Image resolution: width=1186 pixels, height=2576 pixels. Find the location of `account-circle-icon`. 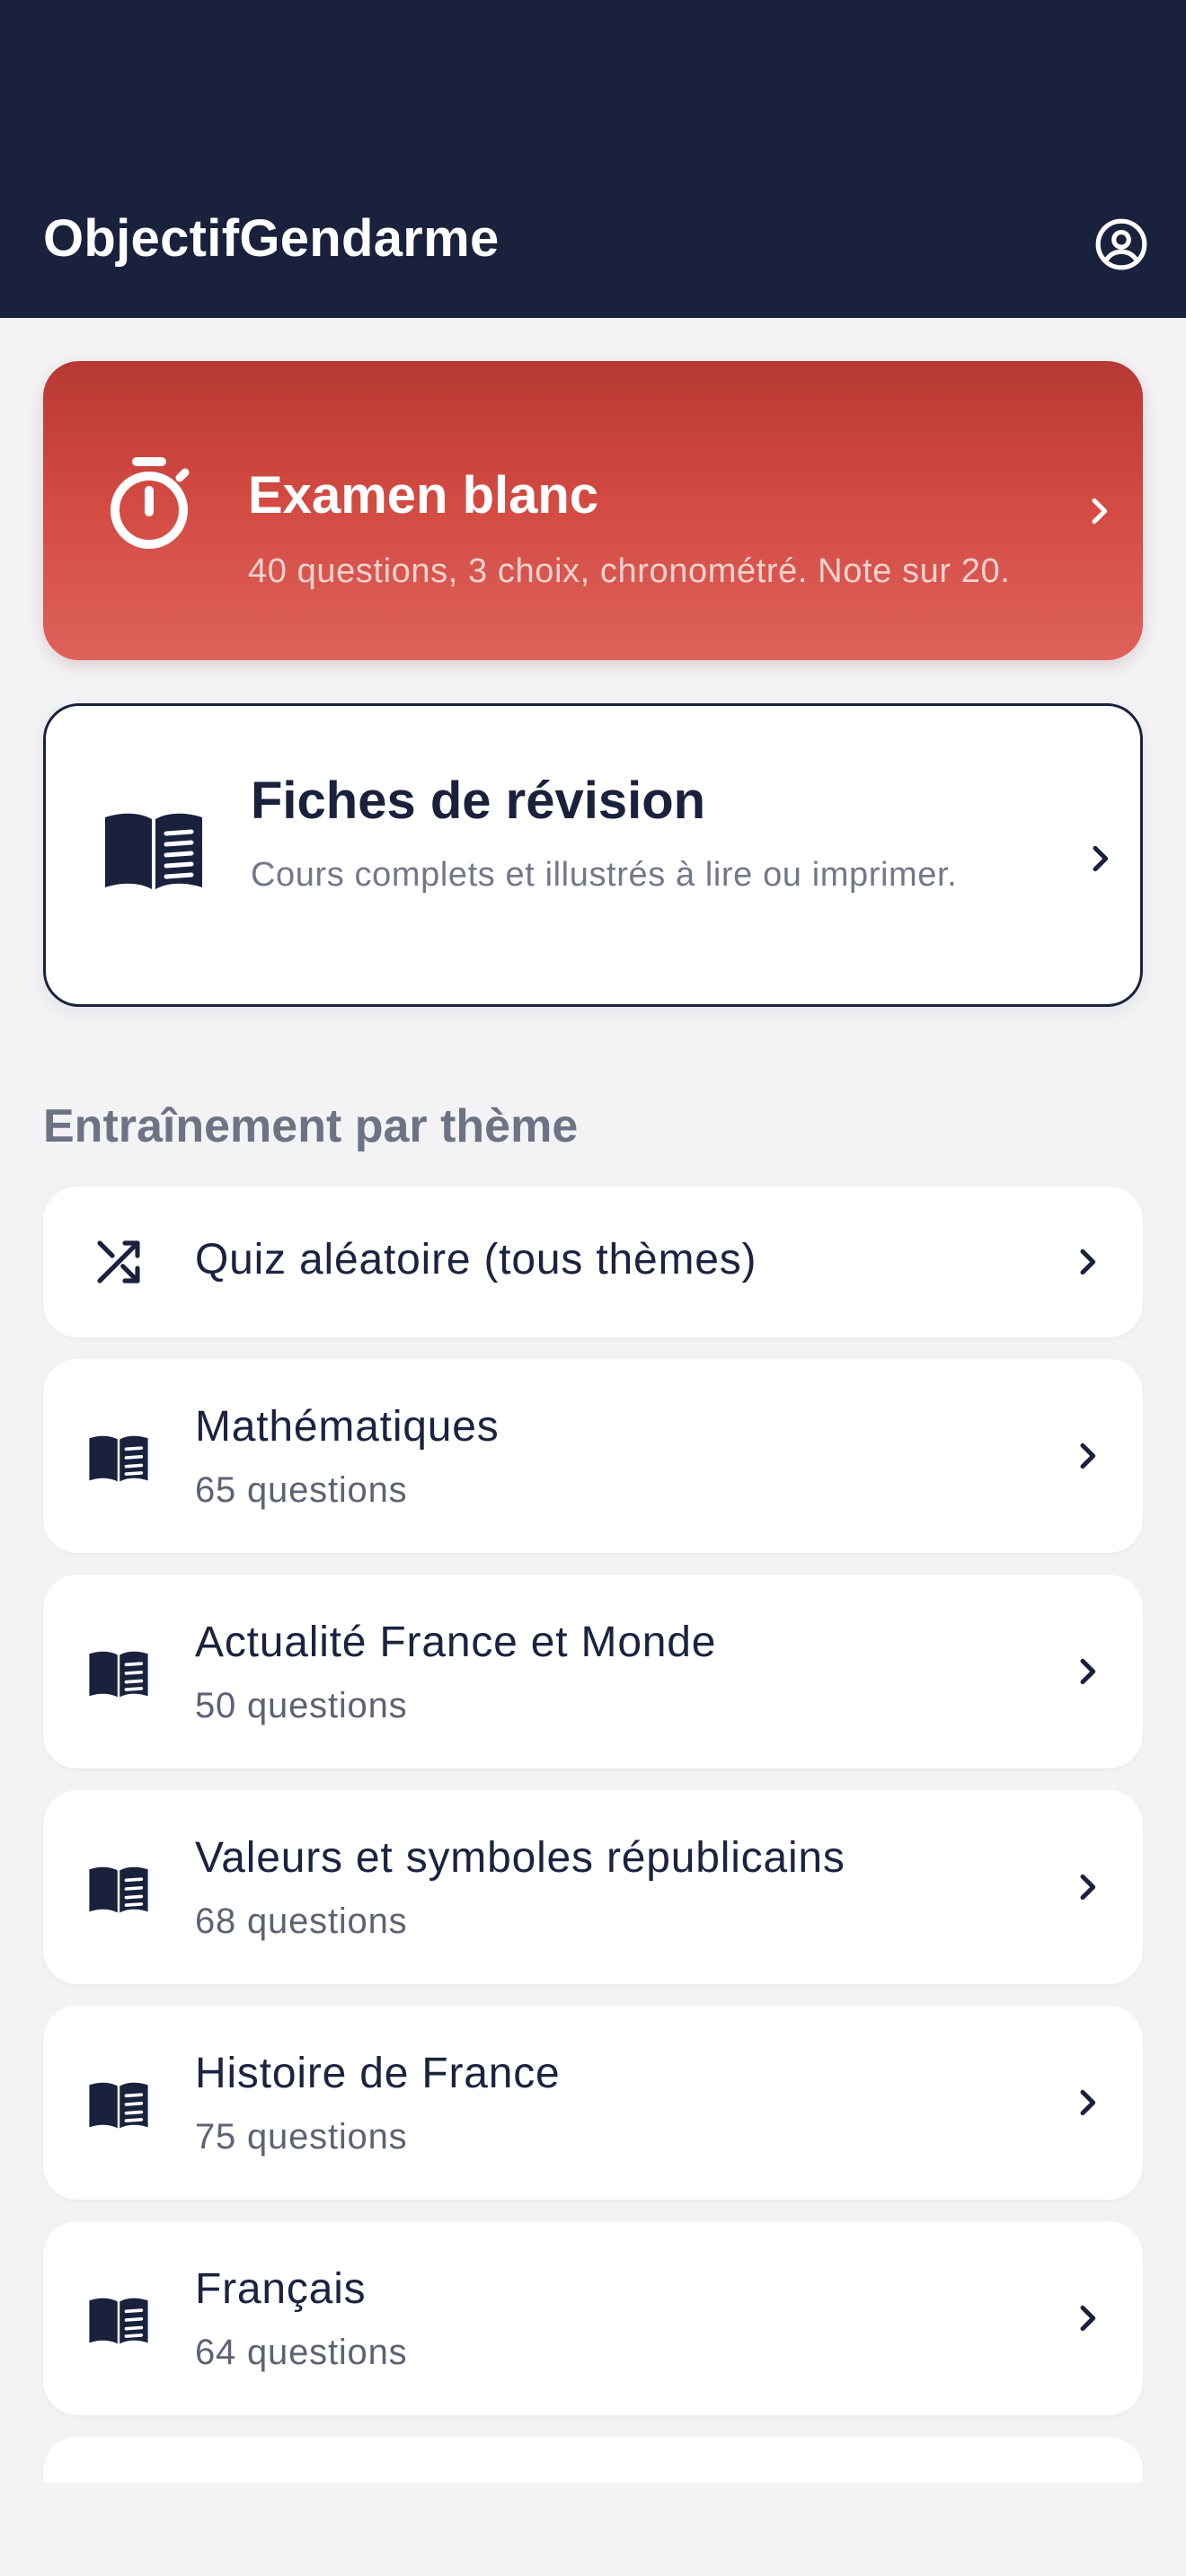

account-circle-icon is located at coordinates (1121, 244).